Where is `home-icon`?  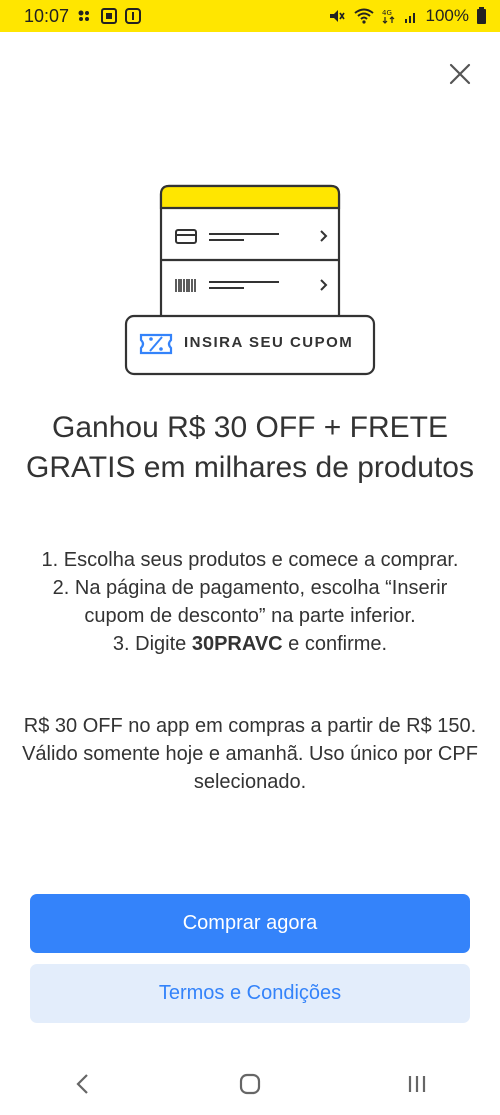 home-icon is located at coordinates (250, 1083).